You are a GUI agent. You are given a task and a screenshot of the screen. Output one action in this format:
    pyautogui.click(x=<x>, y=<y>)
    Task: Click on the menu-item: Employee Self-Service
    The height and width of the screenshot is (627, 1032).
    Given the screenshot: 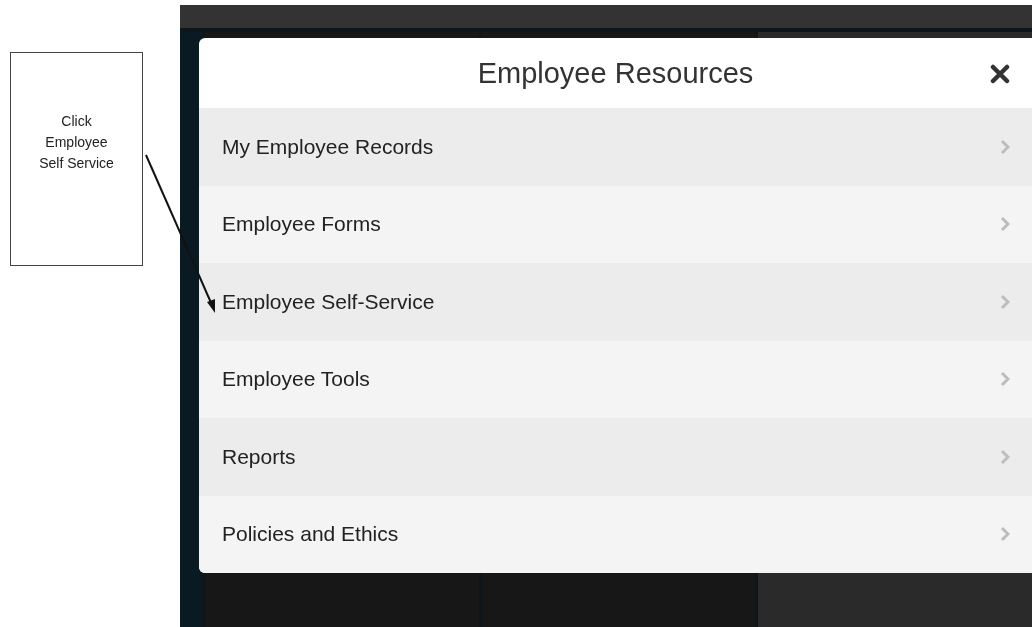 What is the action you would take?
    pyautogui.click(x=615, y=302)
    